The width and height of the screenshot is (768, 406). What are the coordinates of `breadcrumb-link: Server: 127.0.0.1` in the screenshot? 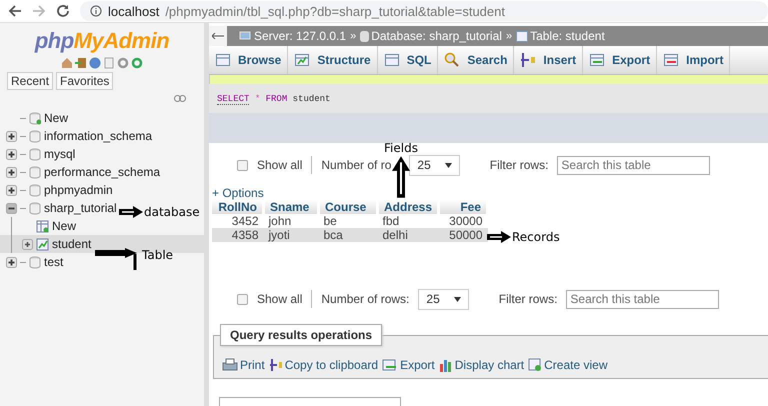 It's located at (300, 36).